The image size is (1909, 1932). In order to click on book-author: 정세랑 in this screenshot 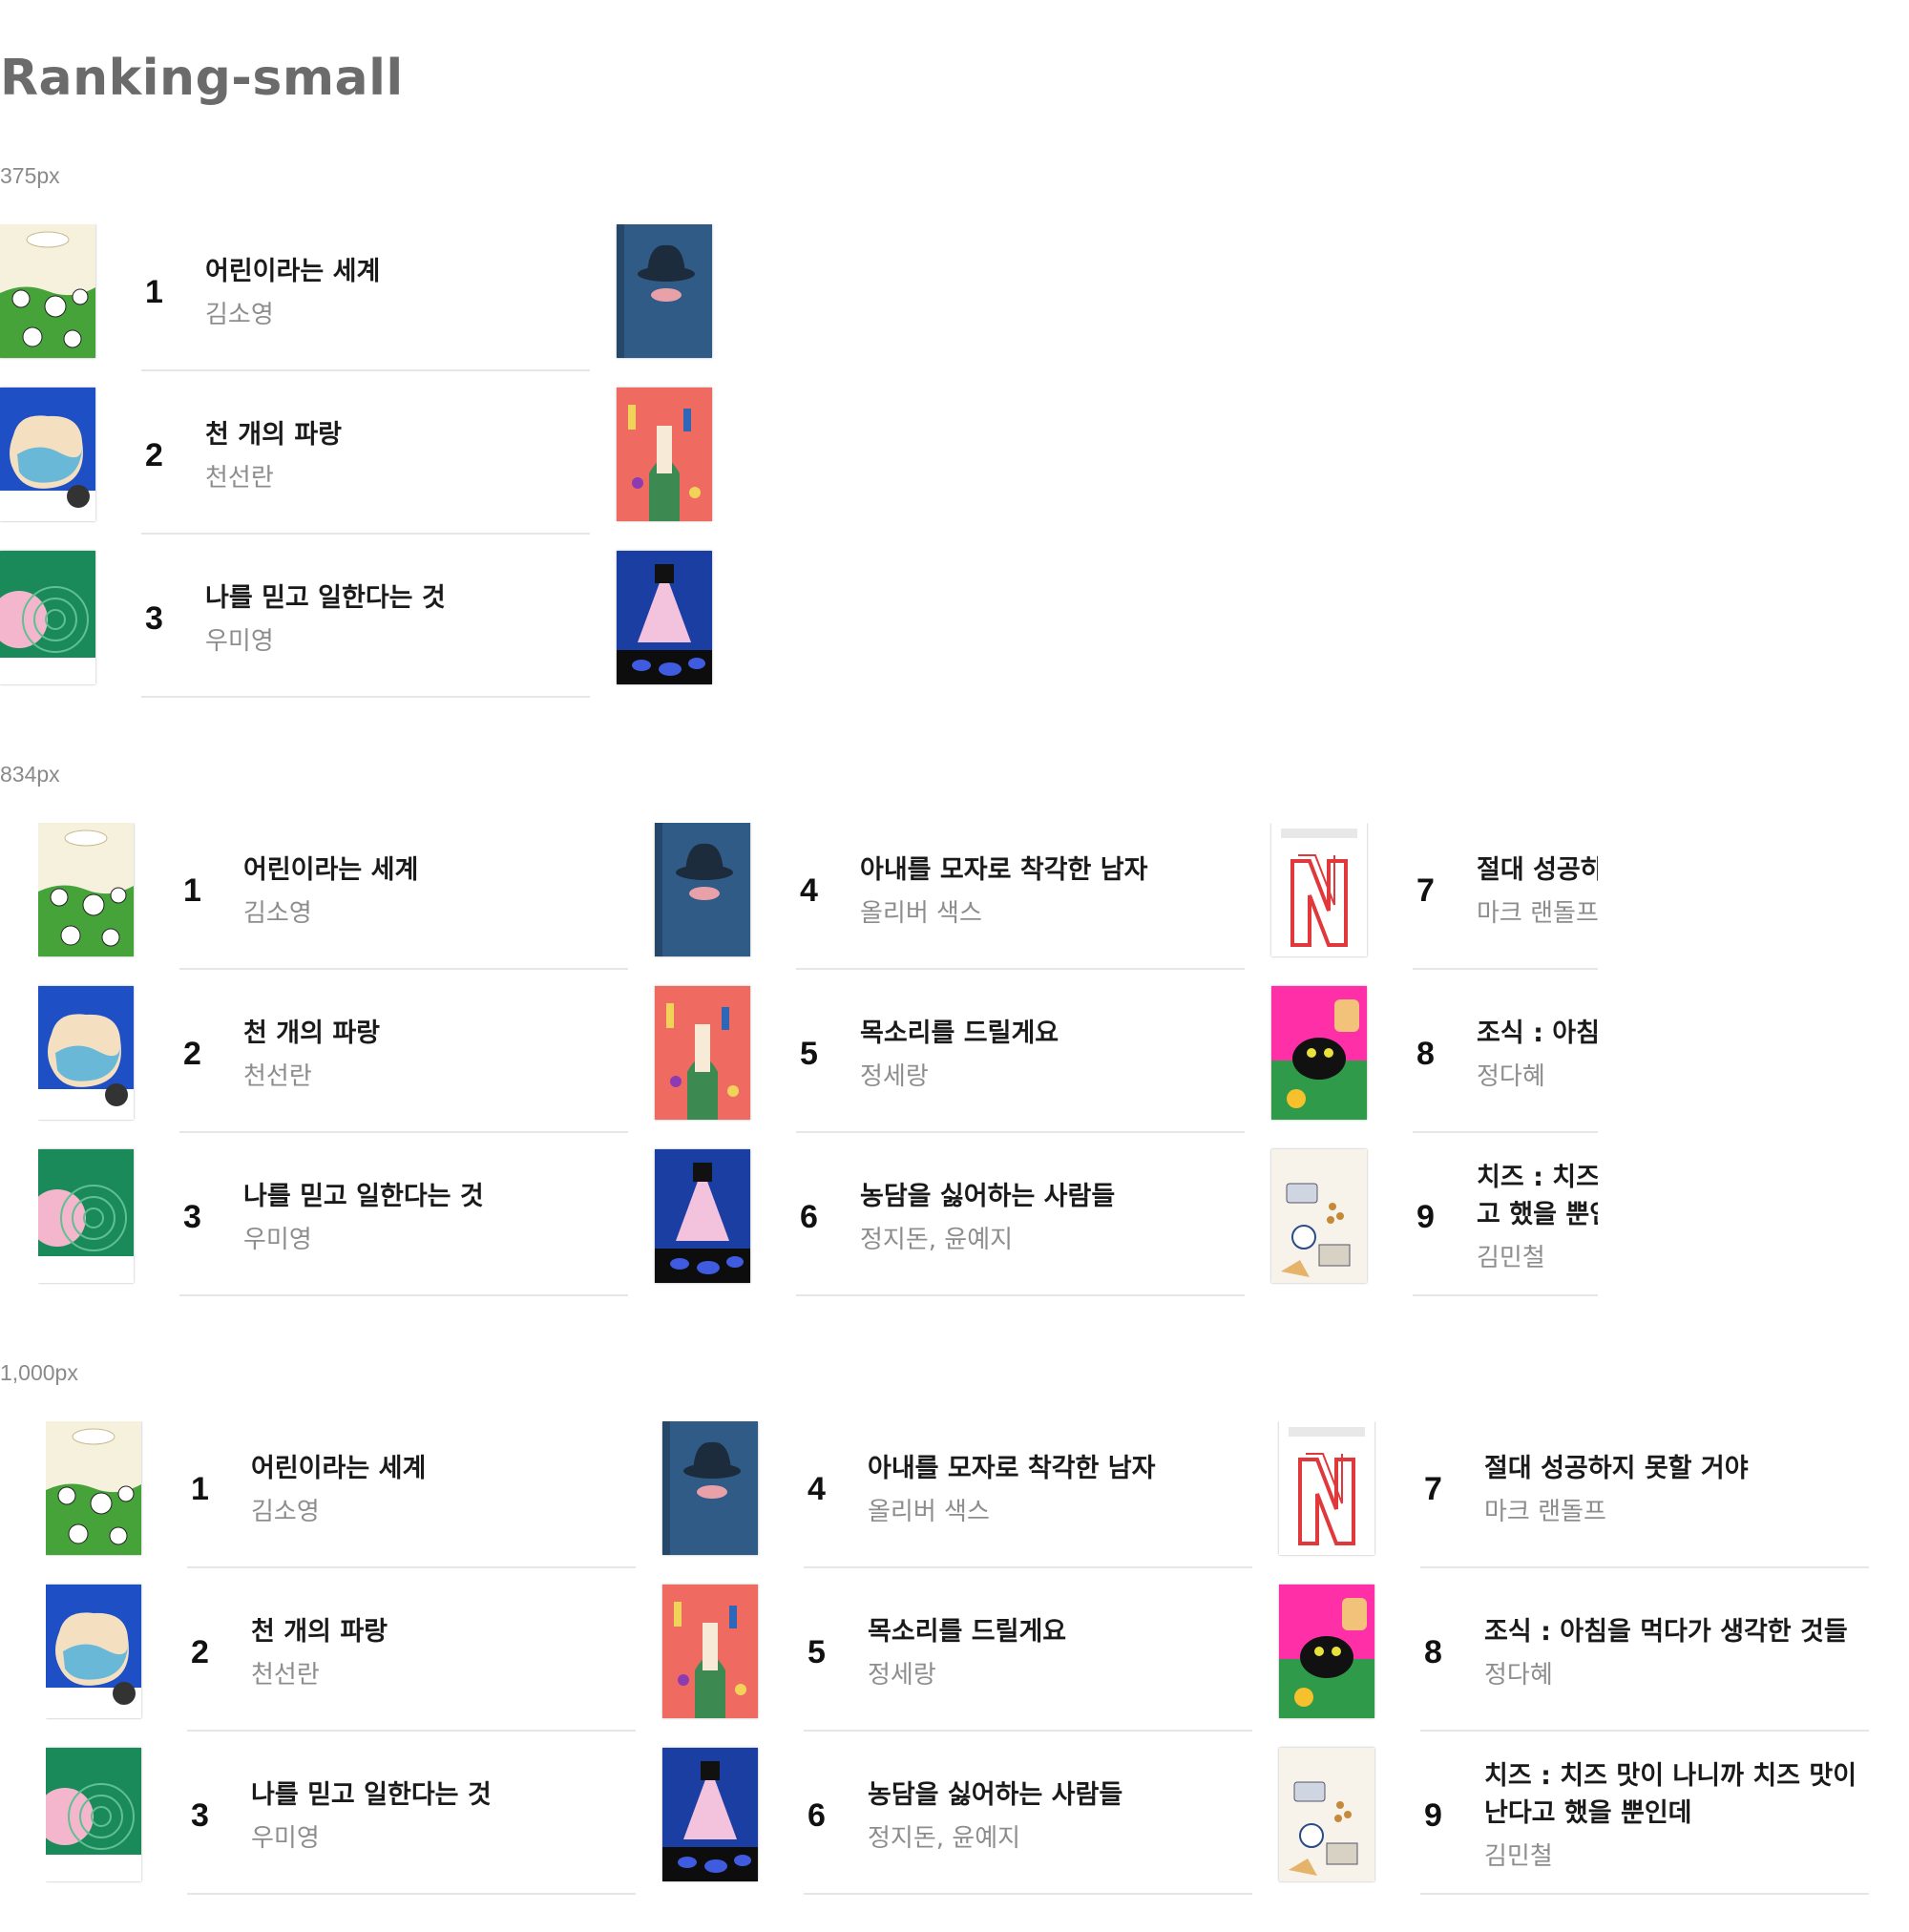, I will do `click(902, 1675)`.